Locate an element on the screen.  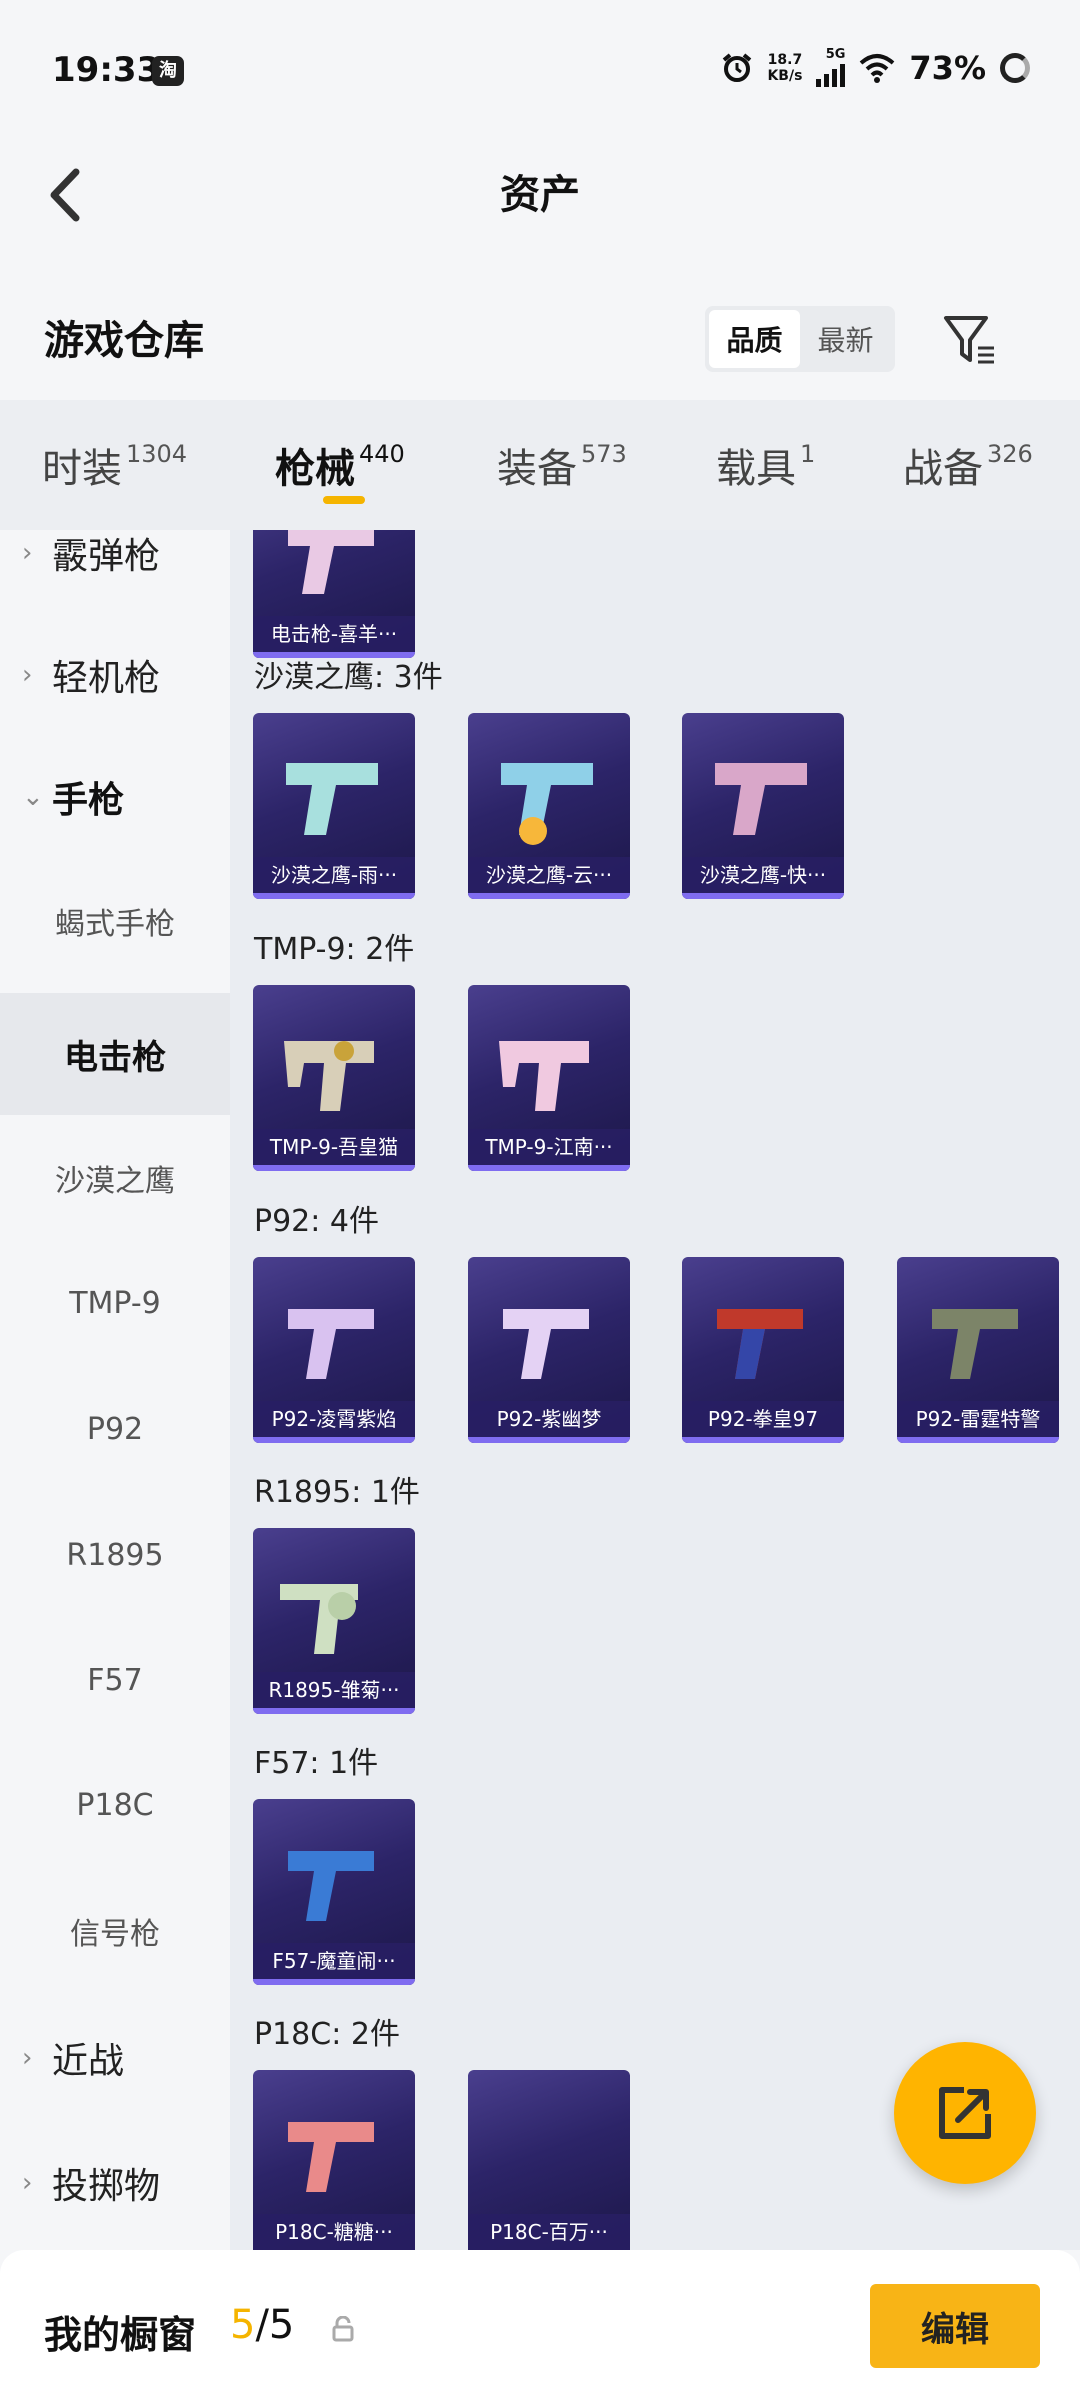
sidebar-item-pistol: ⌄ 手枪 is located at coordinates (115, 797).